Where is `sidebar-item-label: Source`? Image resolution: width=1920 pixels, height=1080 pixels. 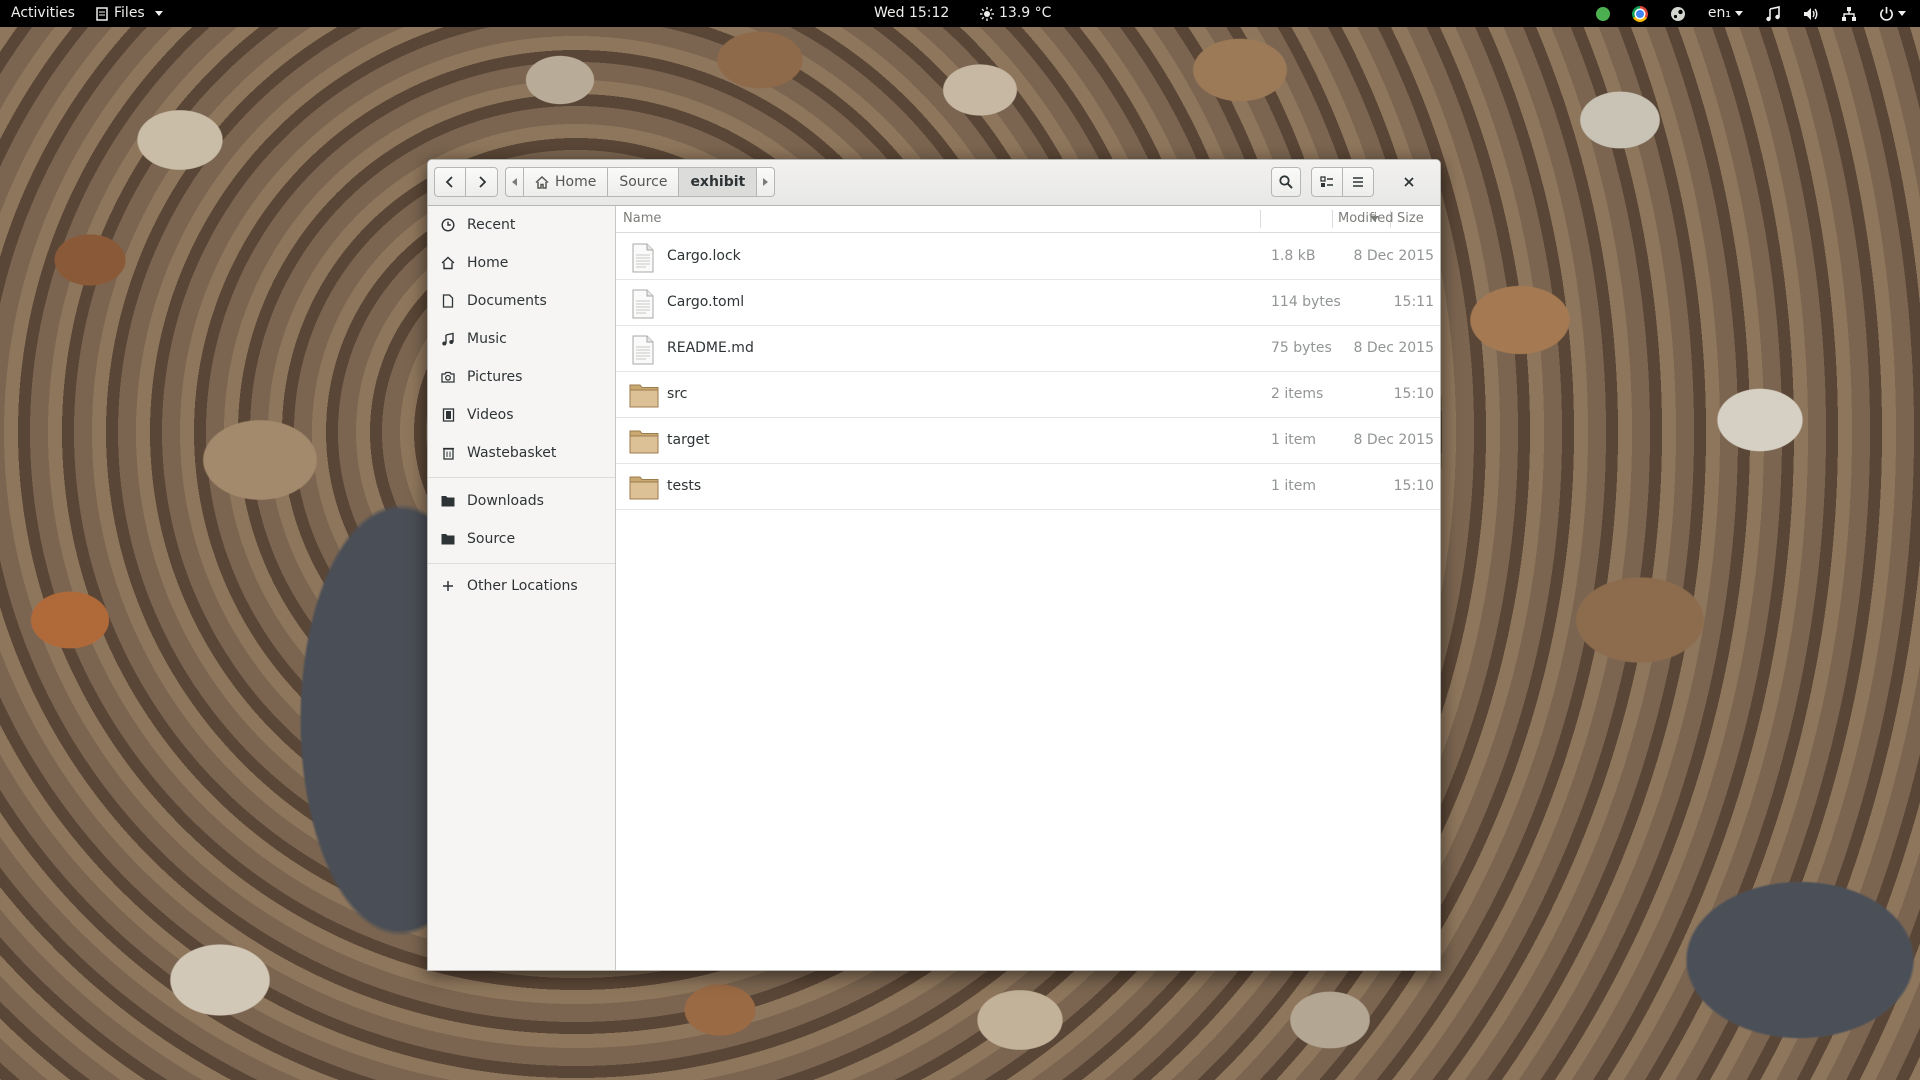
sidebar-item-label: Source is located at coordinates (491, 539).